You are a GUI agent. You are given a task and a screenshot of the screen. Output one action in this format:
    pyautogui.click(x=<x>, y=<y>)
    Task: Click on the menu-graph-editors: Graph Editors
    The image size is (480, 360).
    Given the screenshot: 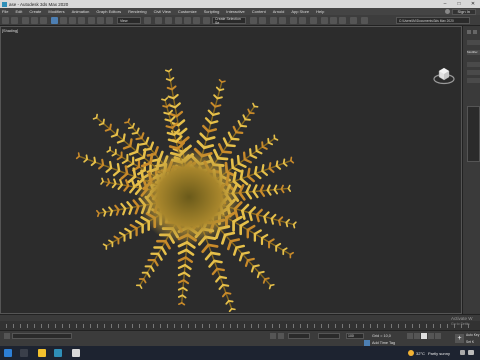 What is the action you would take?
    pyautogui.click(x=108, y=11)
    